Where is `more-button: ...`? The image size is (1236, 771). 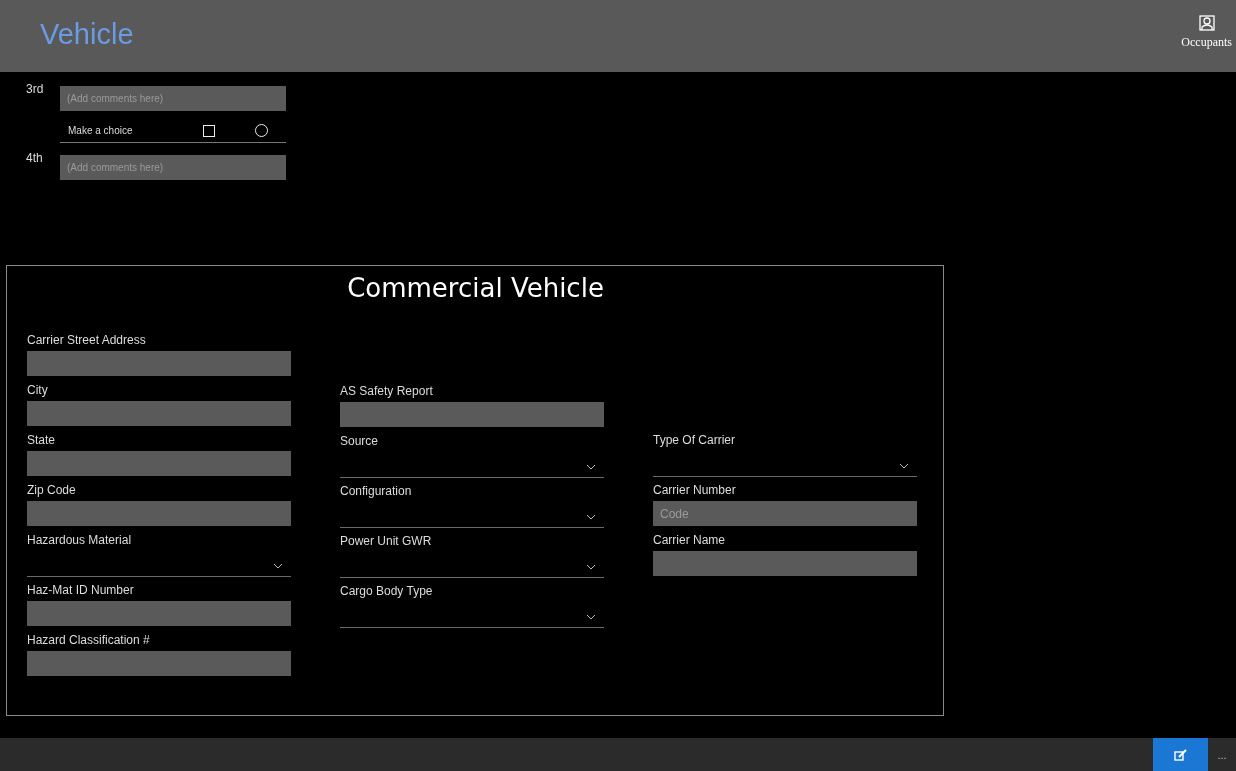
more-button: ... is located at coordinates (1222, 754).